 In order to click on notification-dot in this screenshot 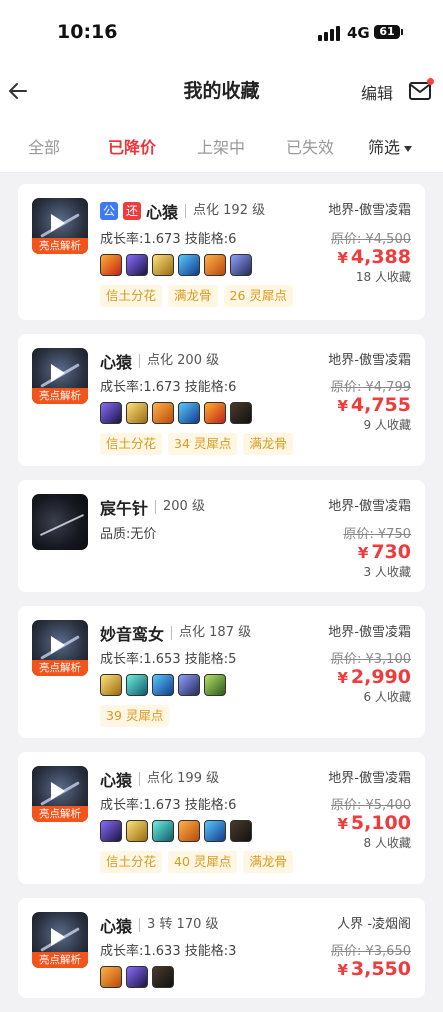, I will do `click(430, 81)`.